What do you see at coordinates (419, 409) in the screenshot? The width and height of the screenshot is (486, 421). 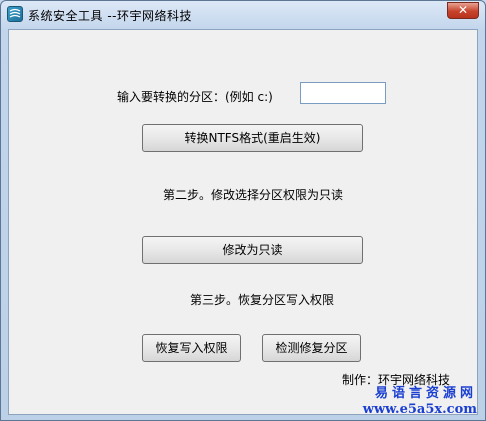 I see `watermark-url: www.e5a5x.com` at bounding box center [419, 409].